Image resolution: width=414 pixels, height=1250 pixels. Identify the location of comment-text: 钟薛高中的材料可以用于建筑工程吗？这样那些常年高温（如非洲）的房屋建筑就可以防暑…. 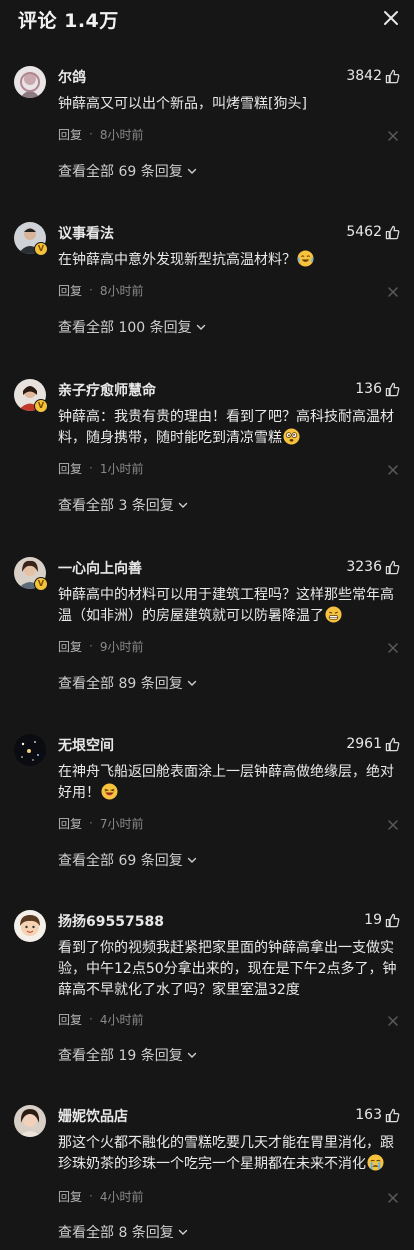
(226, 605).